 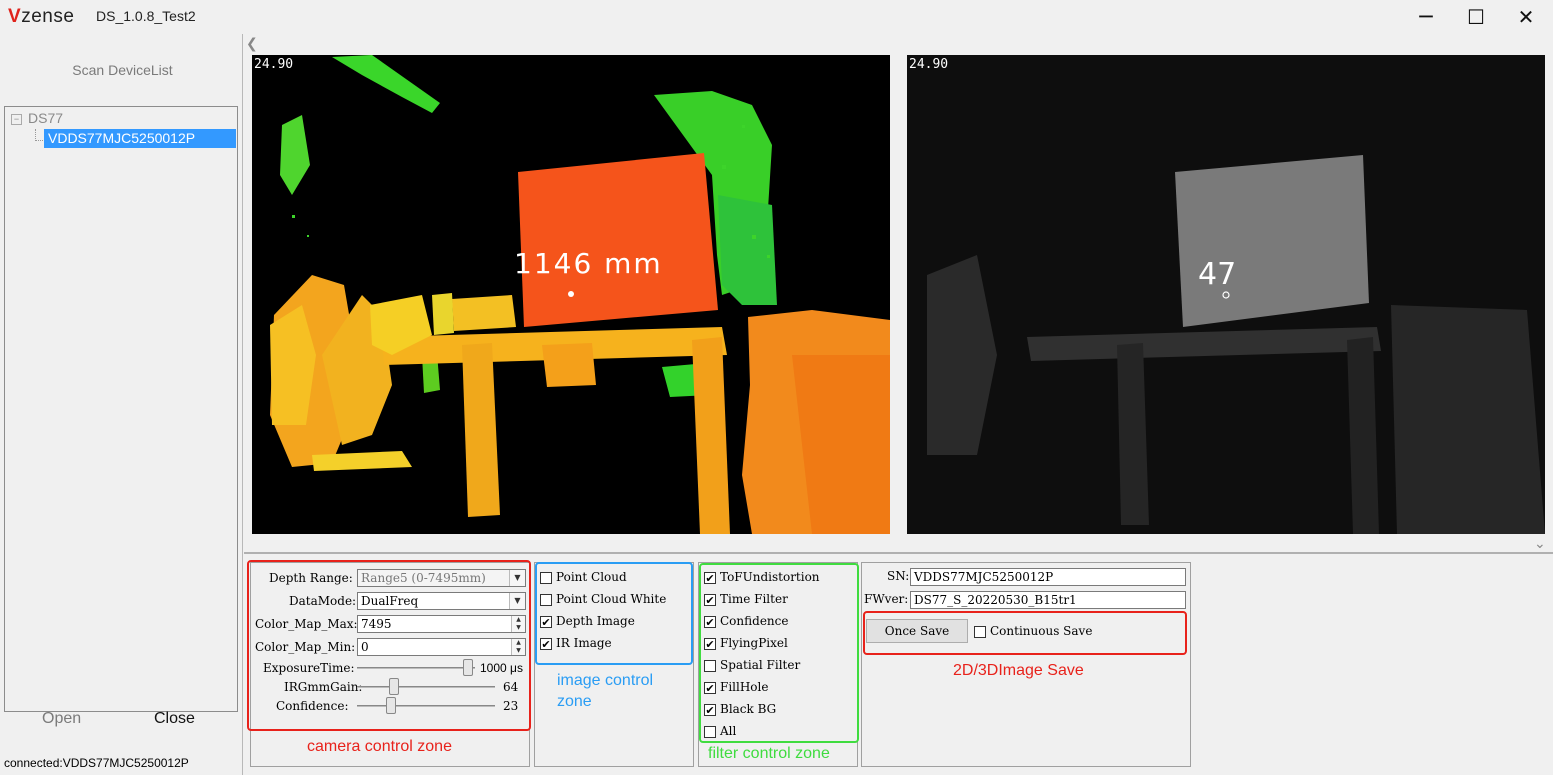 What do you see at coordinates (146, 16) in the screenshot?
I see `window-title: DS_1.0.8_Test2` at bounding box center [146, 16].